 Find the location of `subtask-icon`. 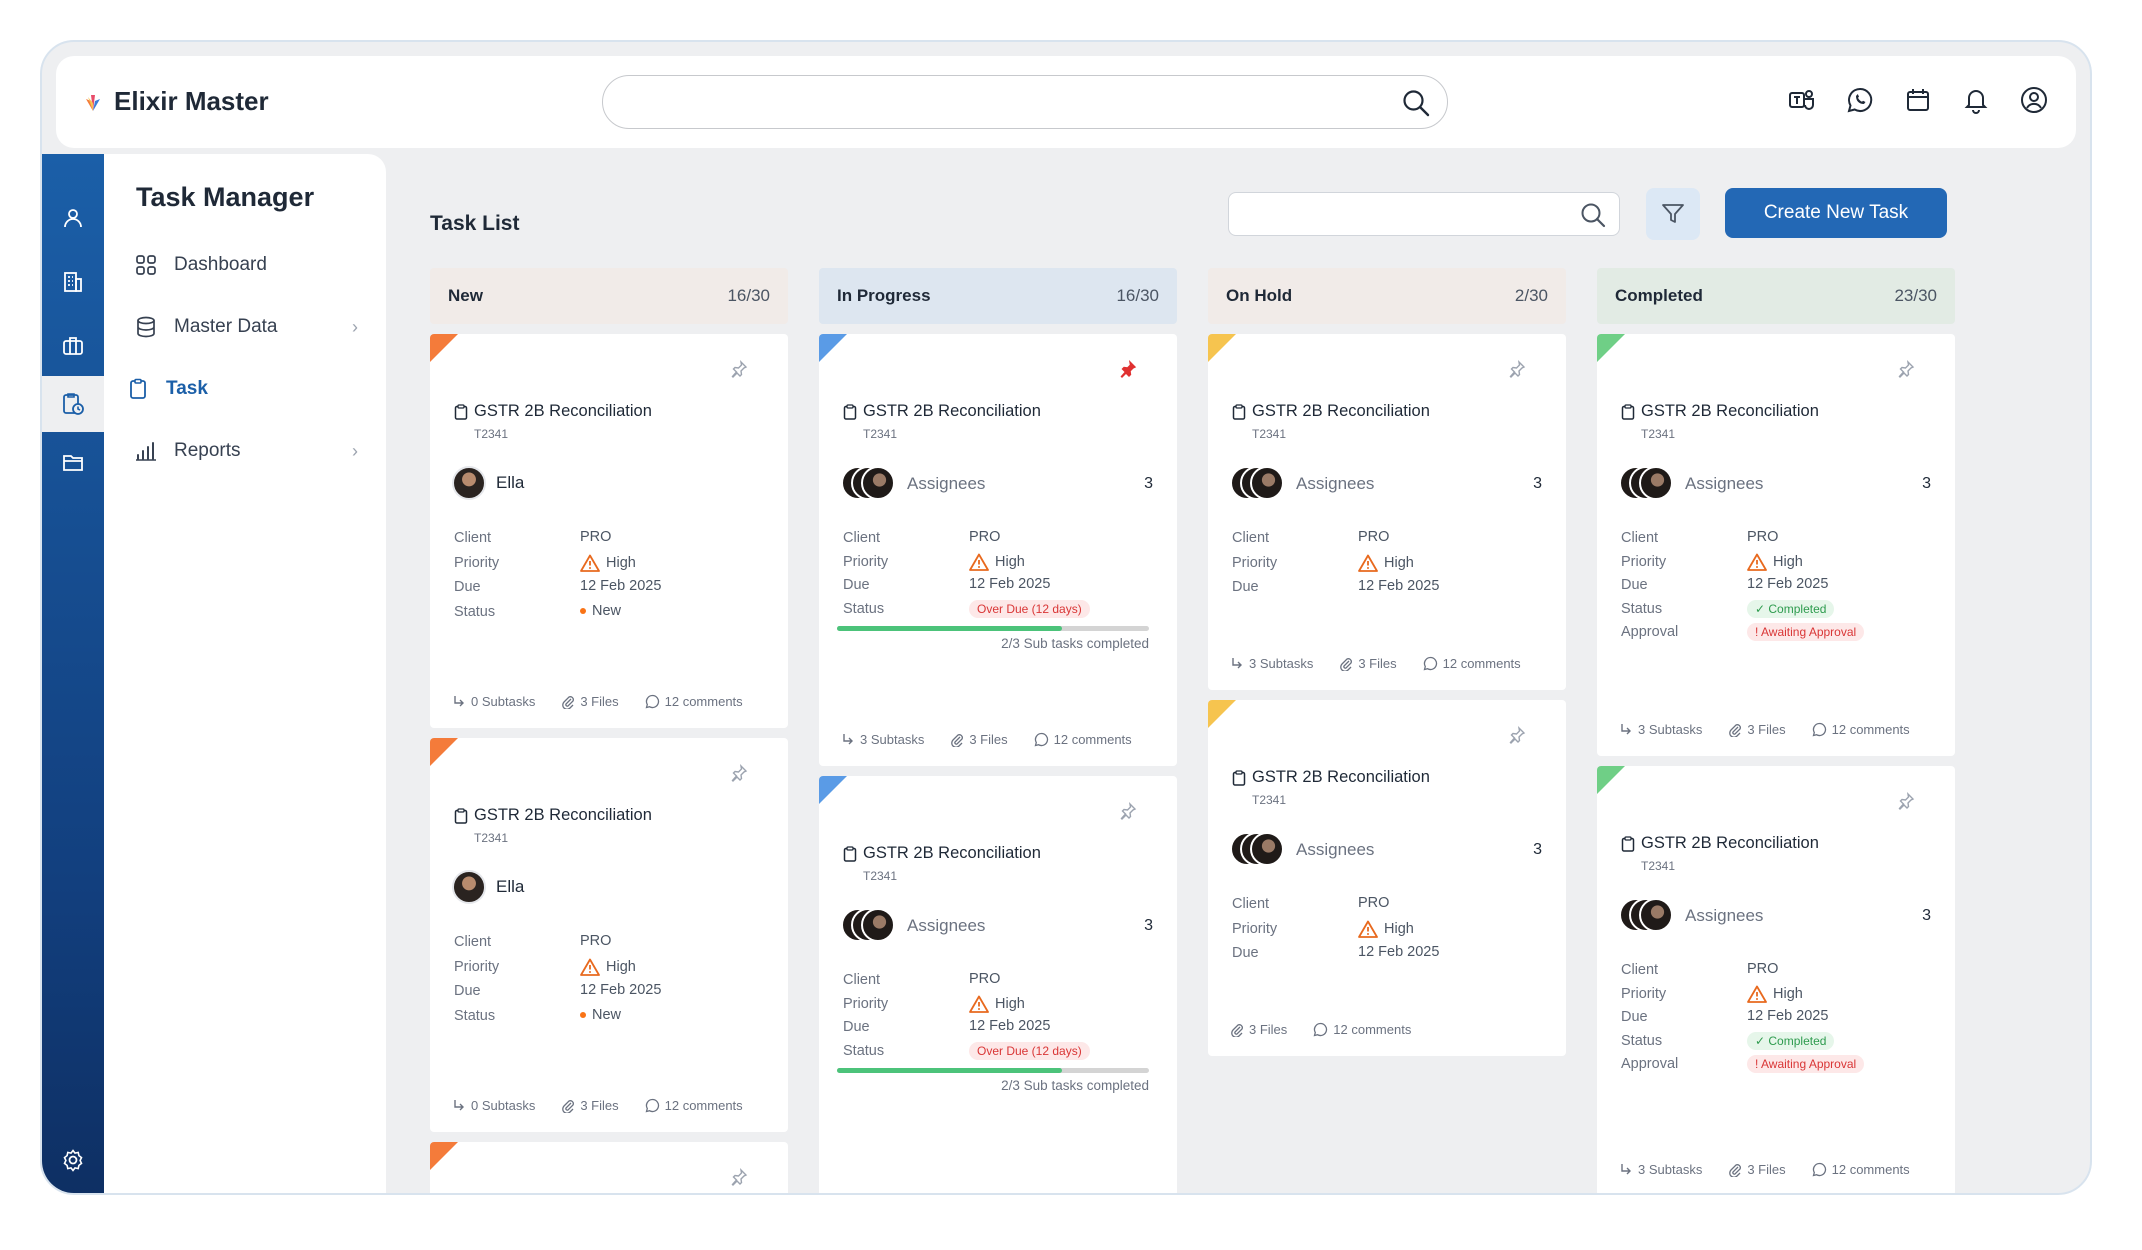

subtask-icon is located at coordinates (1626, 1168).